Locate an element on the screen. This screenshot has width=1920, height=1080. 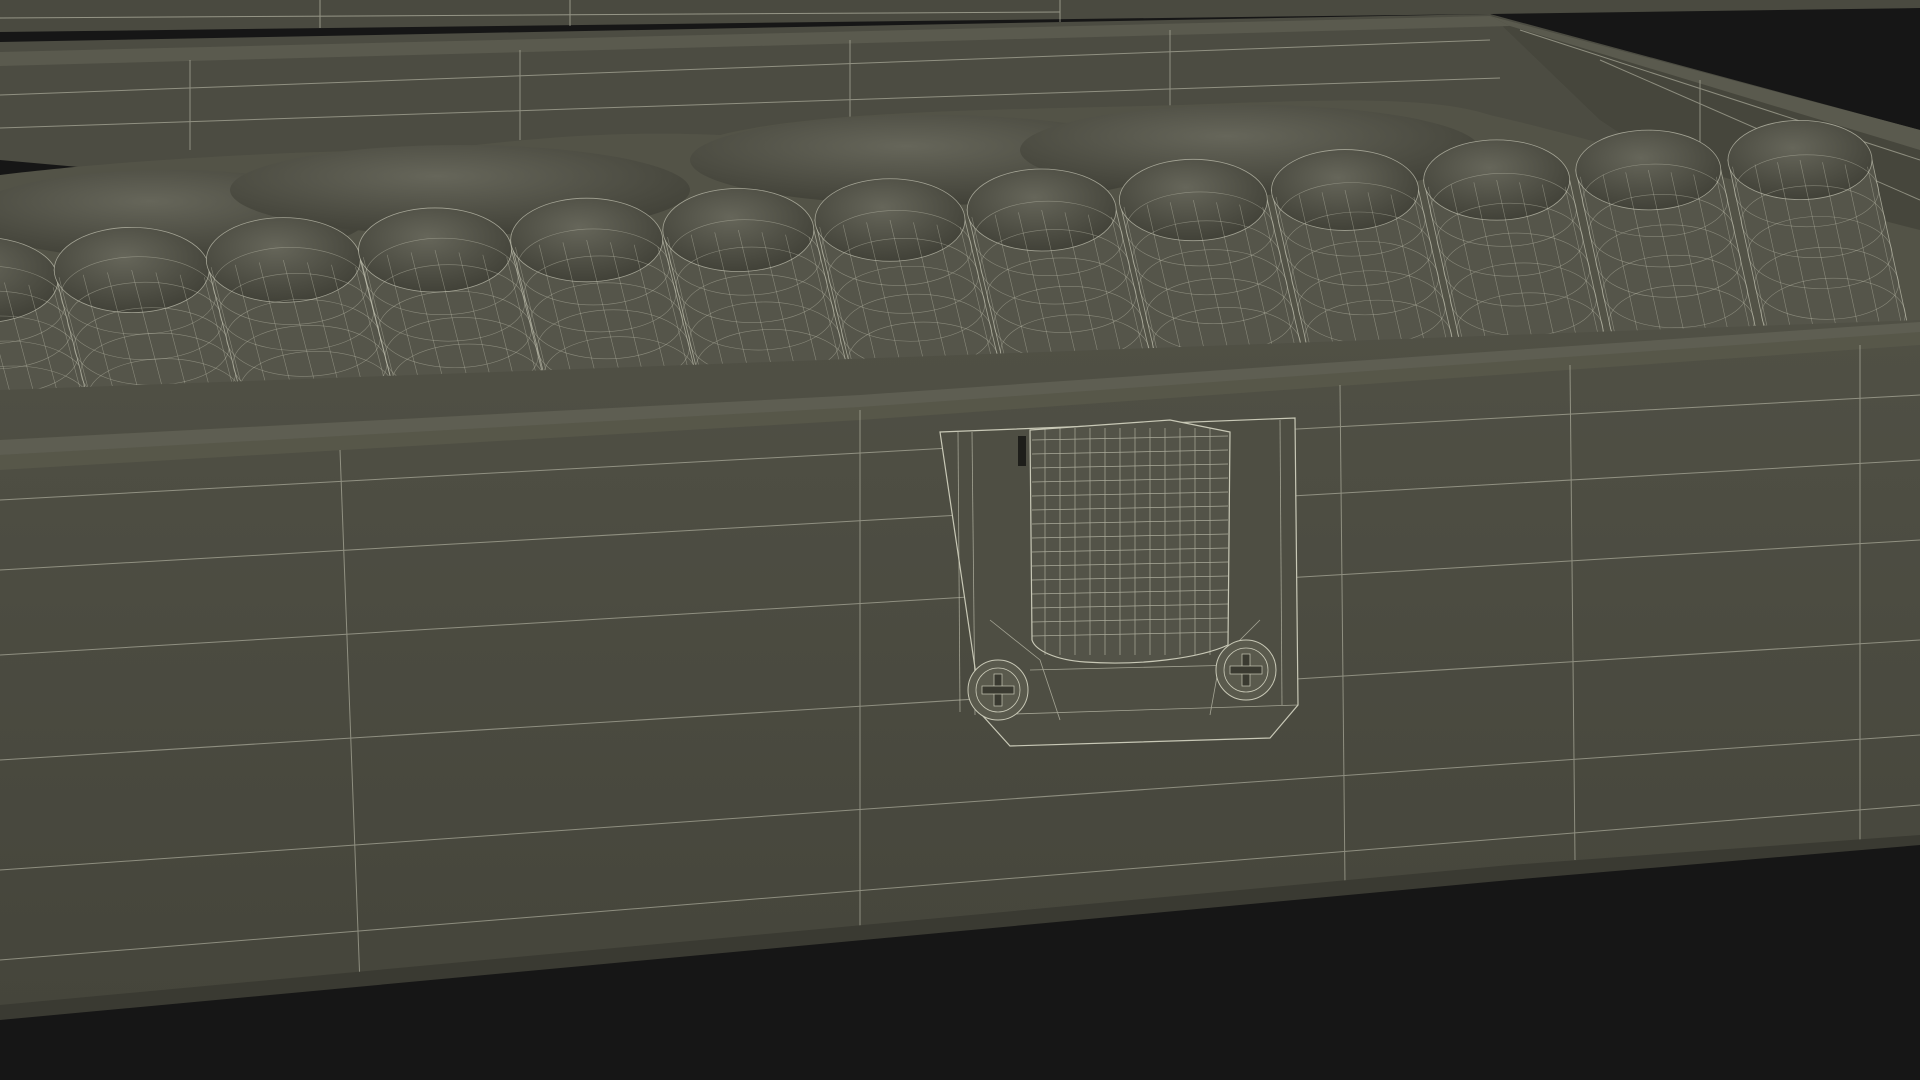
latch is located at coordinates (1119, 582).